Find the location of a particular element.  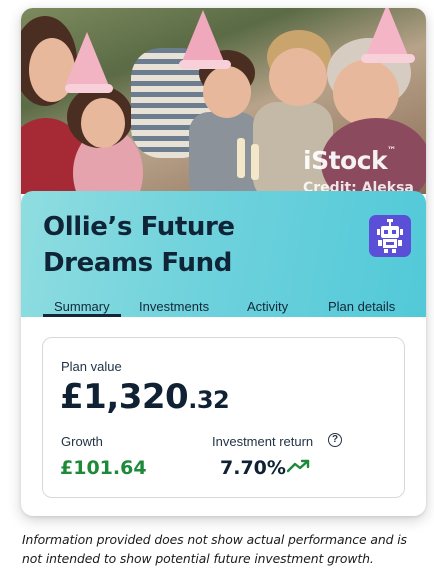

plan-value-pounds: £1,320 is located at coordinates (124, 397).